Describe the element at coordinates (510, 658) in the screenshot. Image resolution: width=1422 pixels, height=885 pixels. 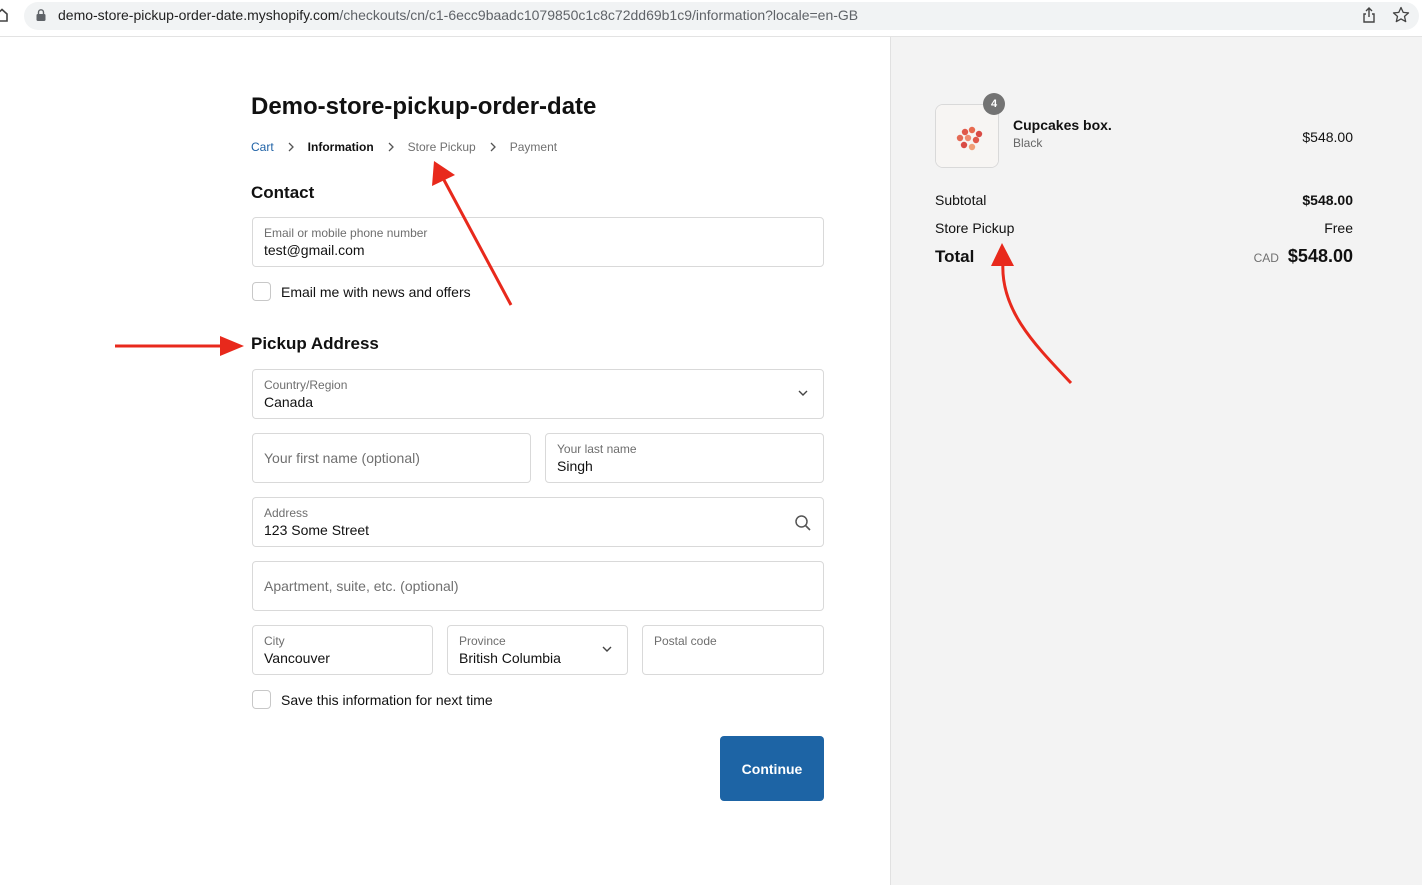
I see `province-value: British Columbia` at that location.